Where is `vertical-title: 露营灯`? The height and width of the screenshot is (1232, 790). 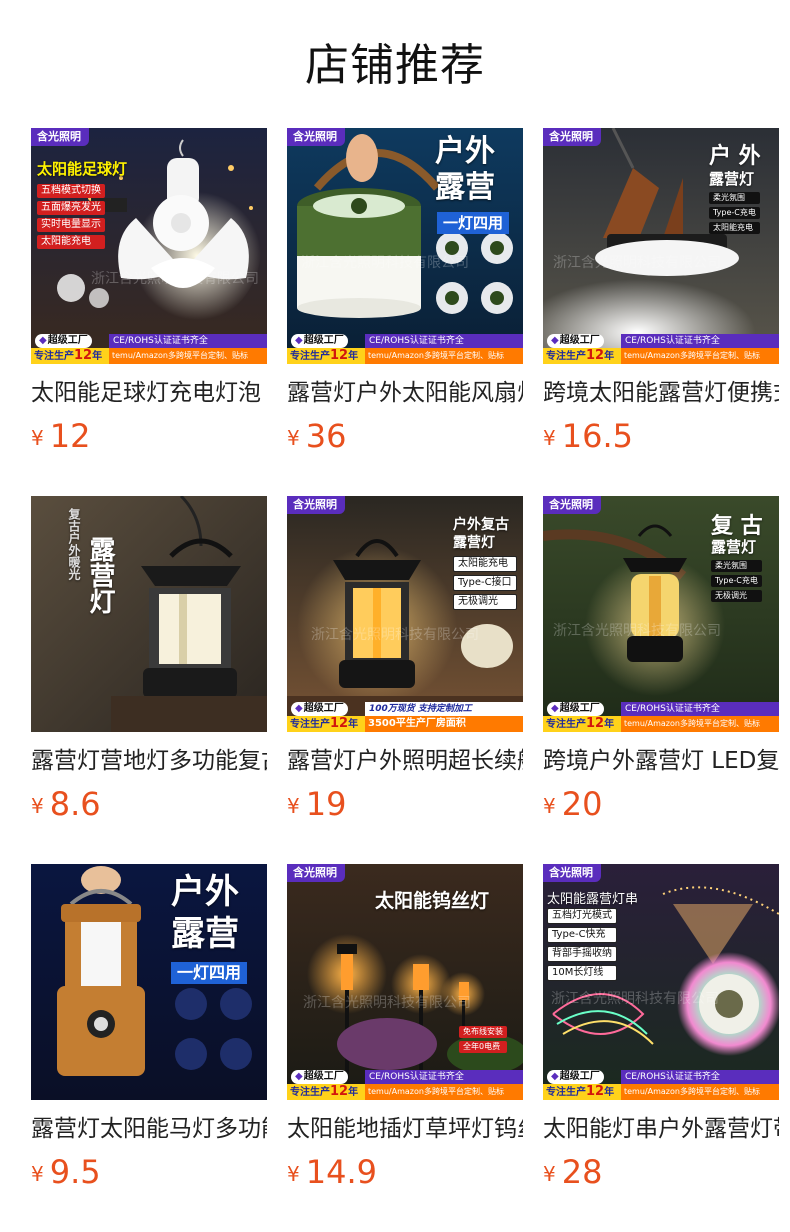 vertical-title: 露营灯 is located at coordinates (100, 575).